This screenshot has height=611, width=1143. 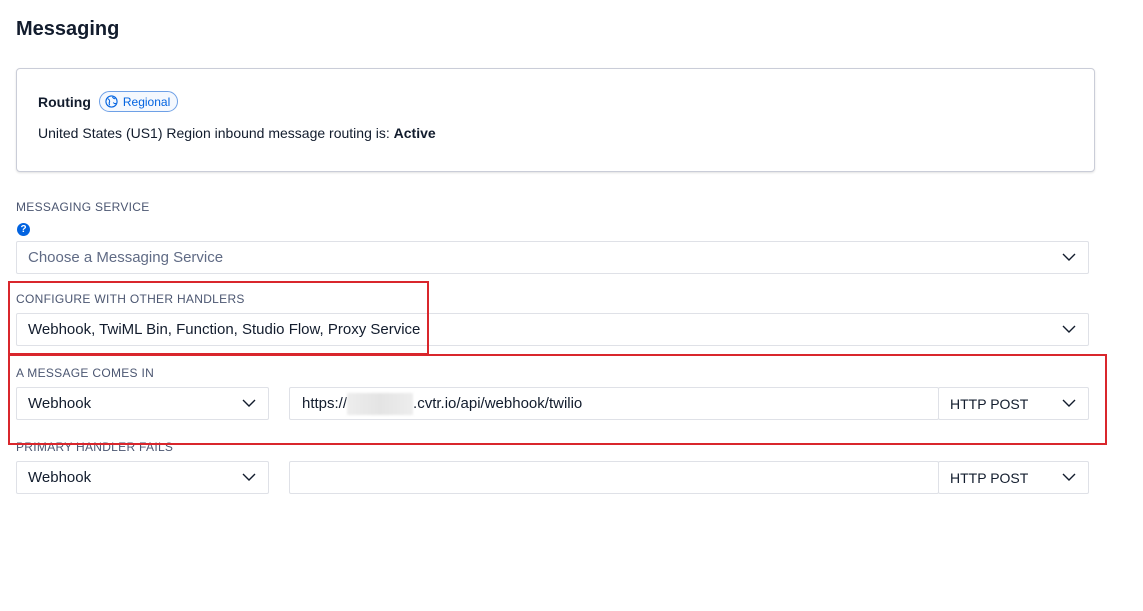 I want to click on primary-handler-fails-url-input, so click(x=614, y=477).